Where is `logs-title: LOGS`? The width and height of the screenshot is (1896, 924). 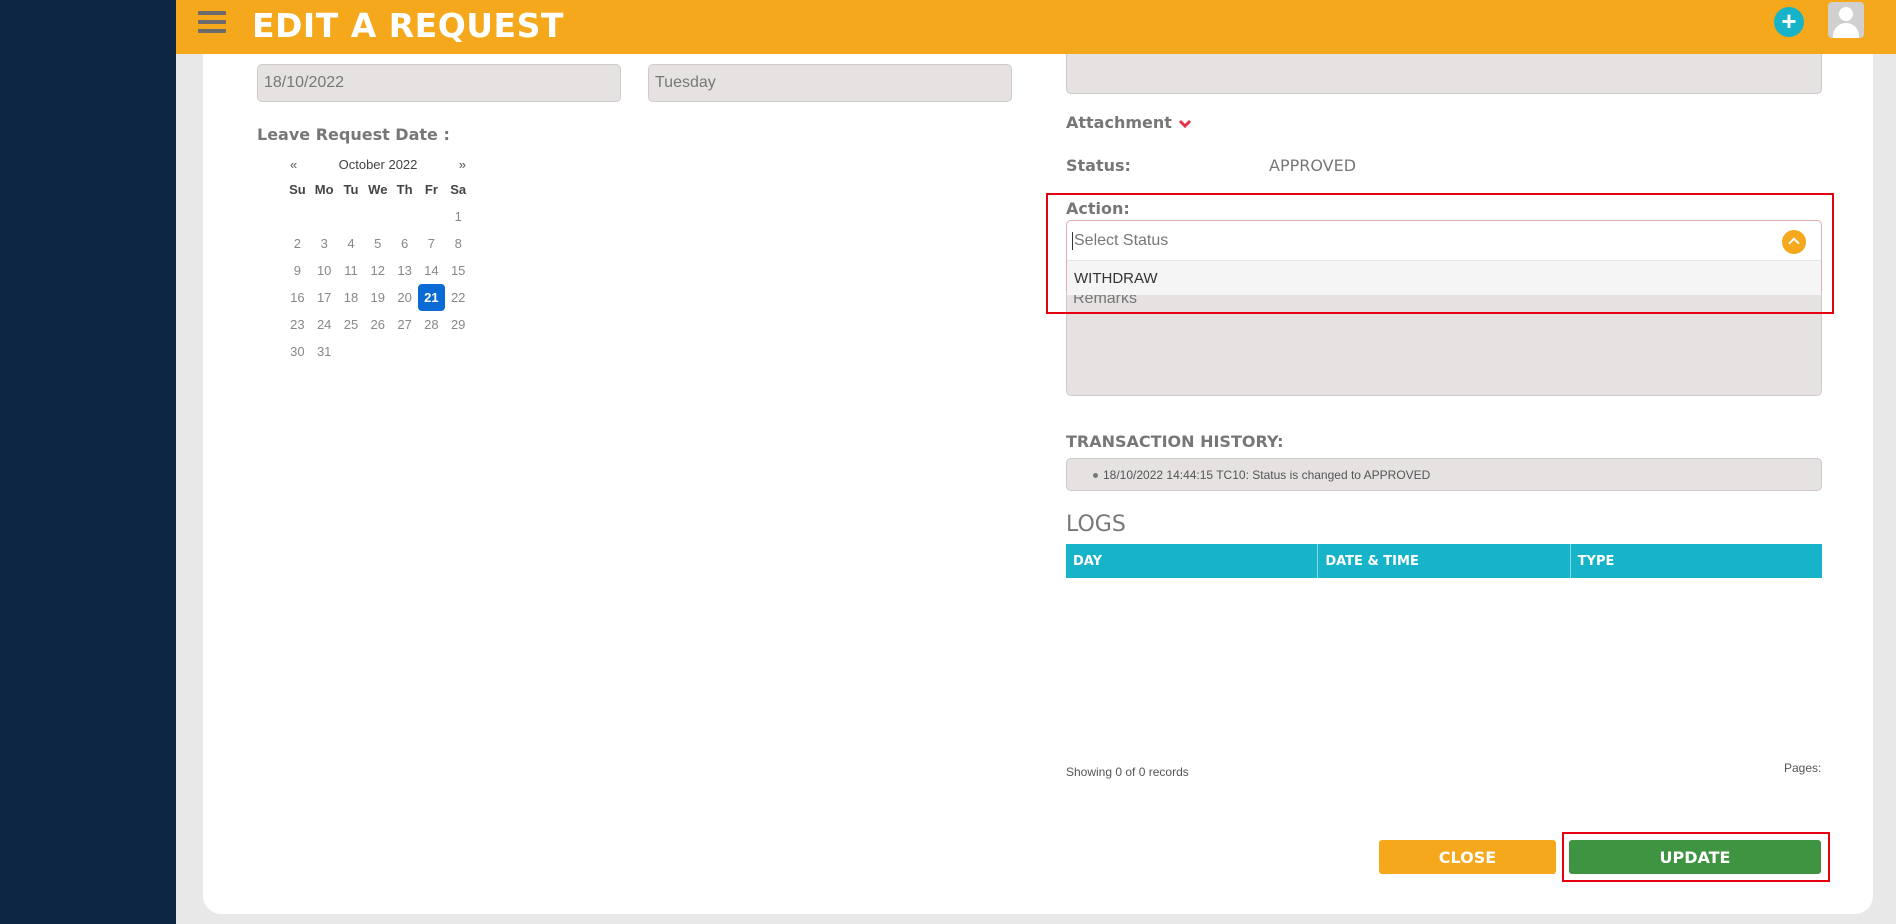
logs-title: LOGS is located at coordinates (1096, 524).